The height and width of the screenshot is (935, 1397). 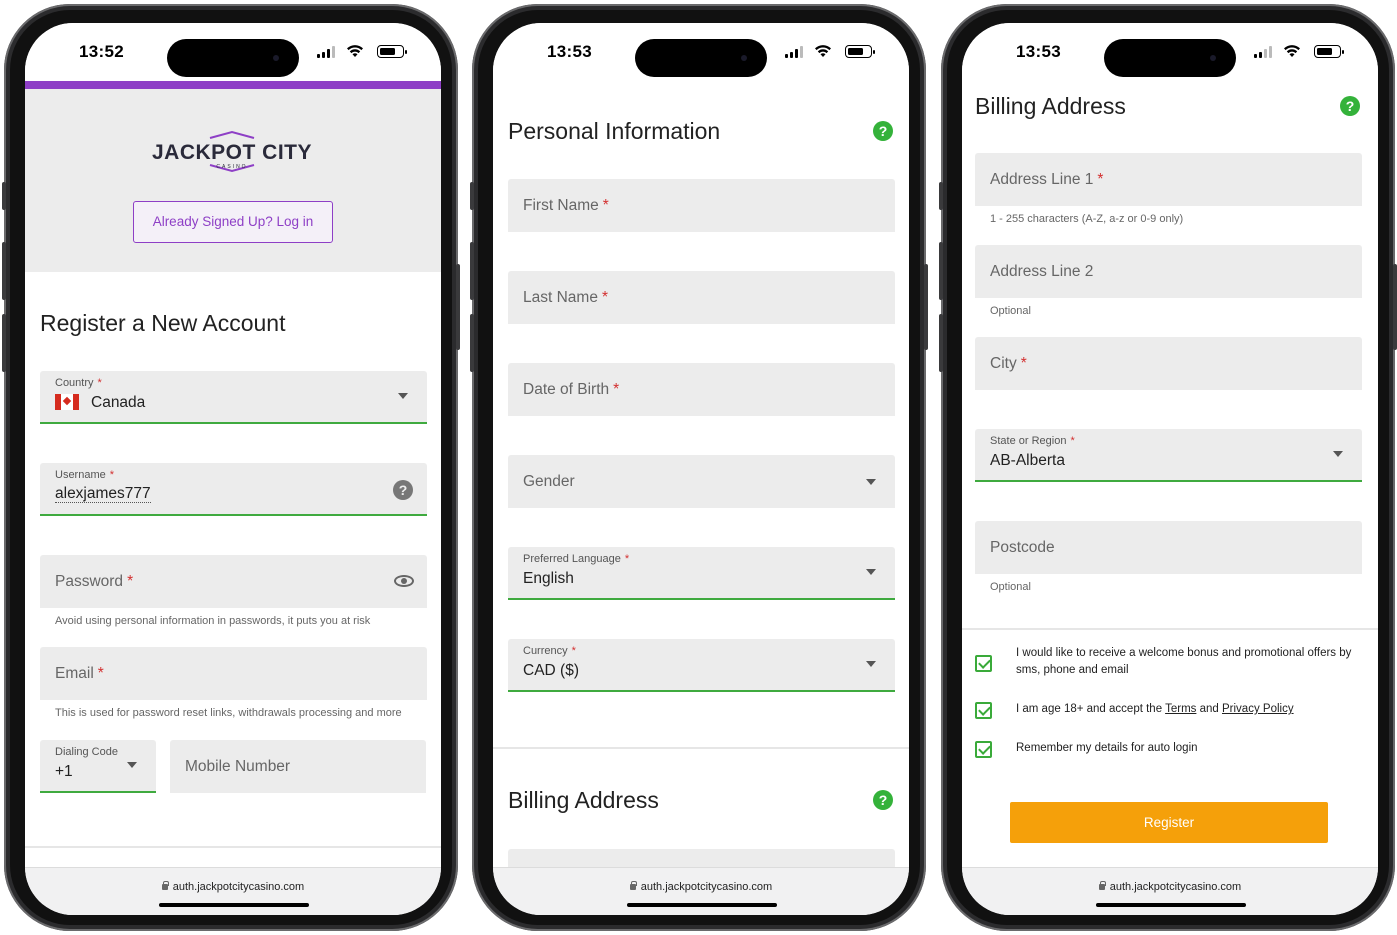 What do you see at coordinates (701, 665) in the screenshot?
I see `currency-select: Currency * CAD ($)` at bounding box center [701, 665].